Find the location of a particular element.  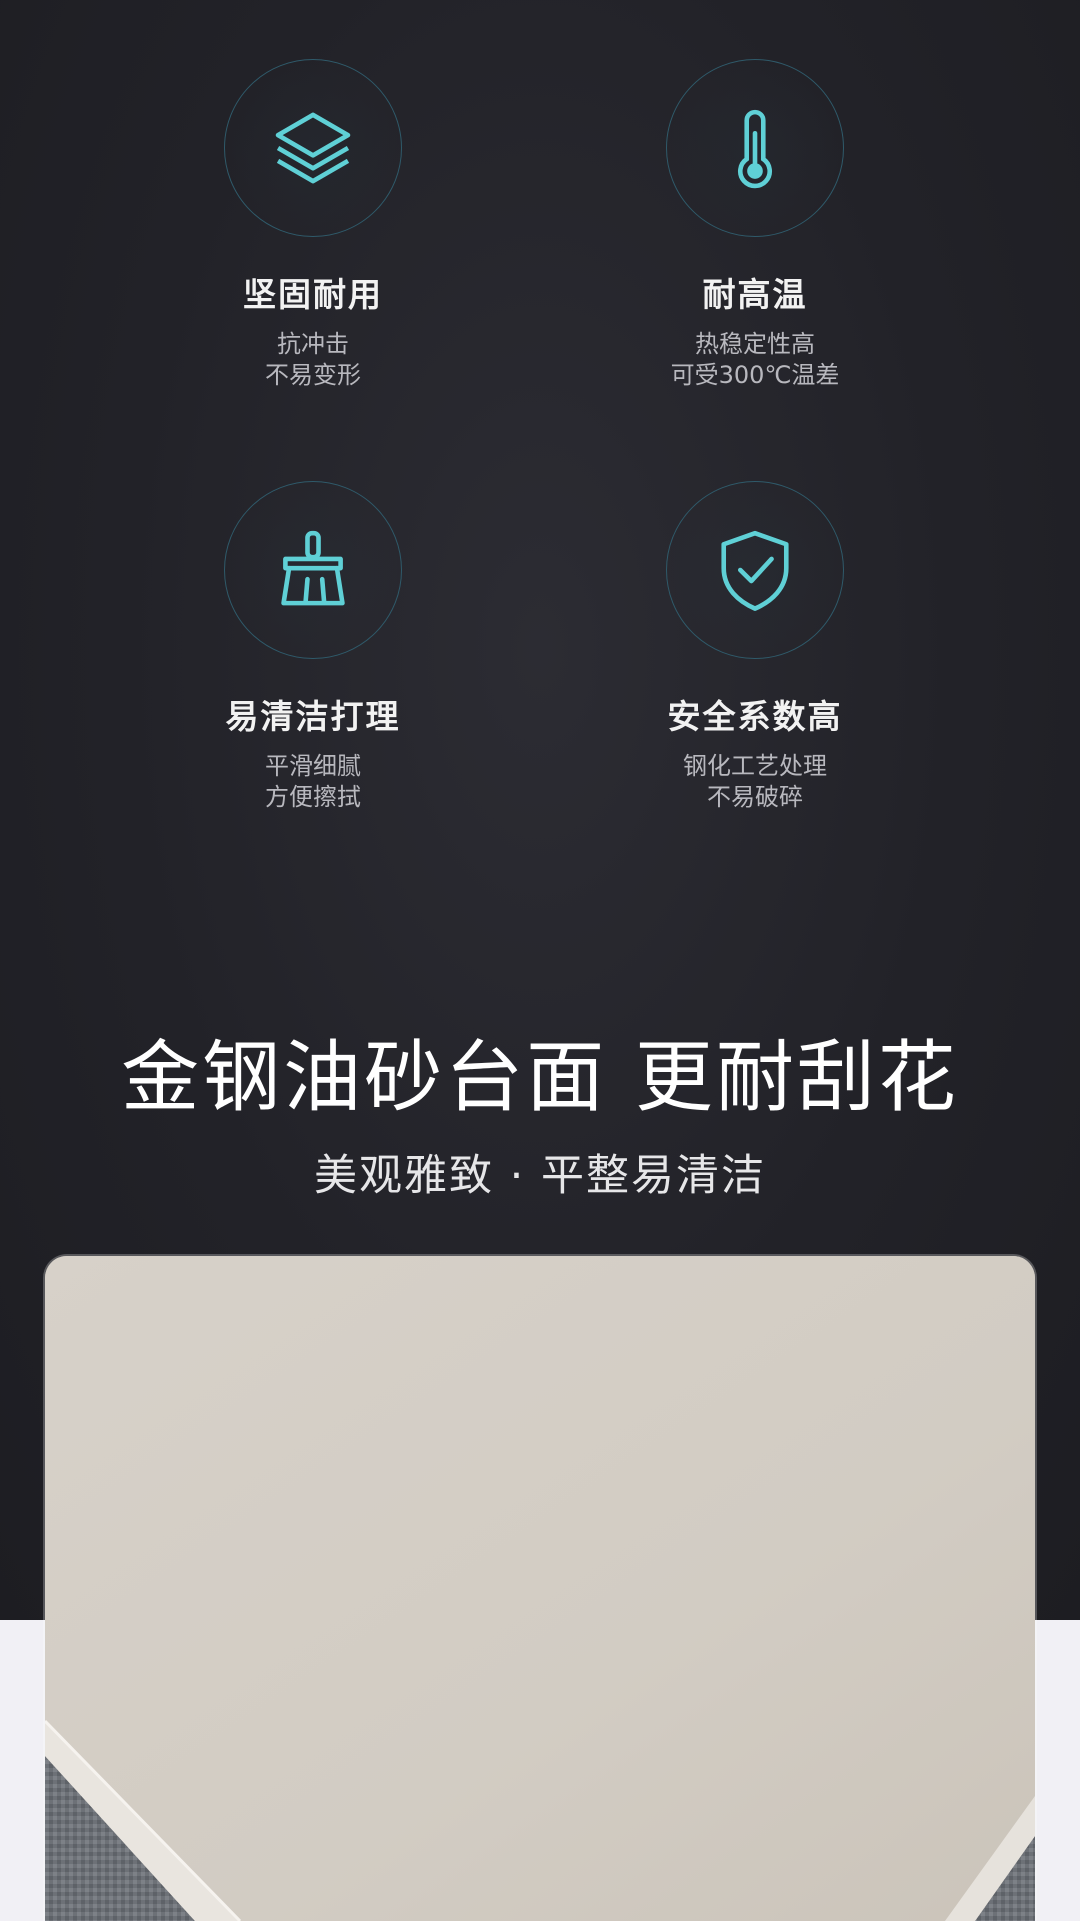

feature-desc: 平滑细腻 方便擦拭 is located at coordinates (313, 782).